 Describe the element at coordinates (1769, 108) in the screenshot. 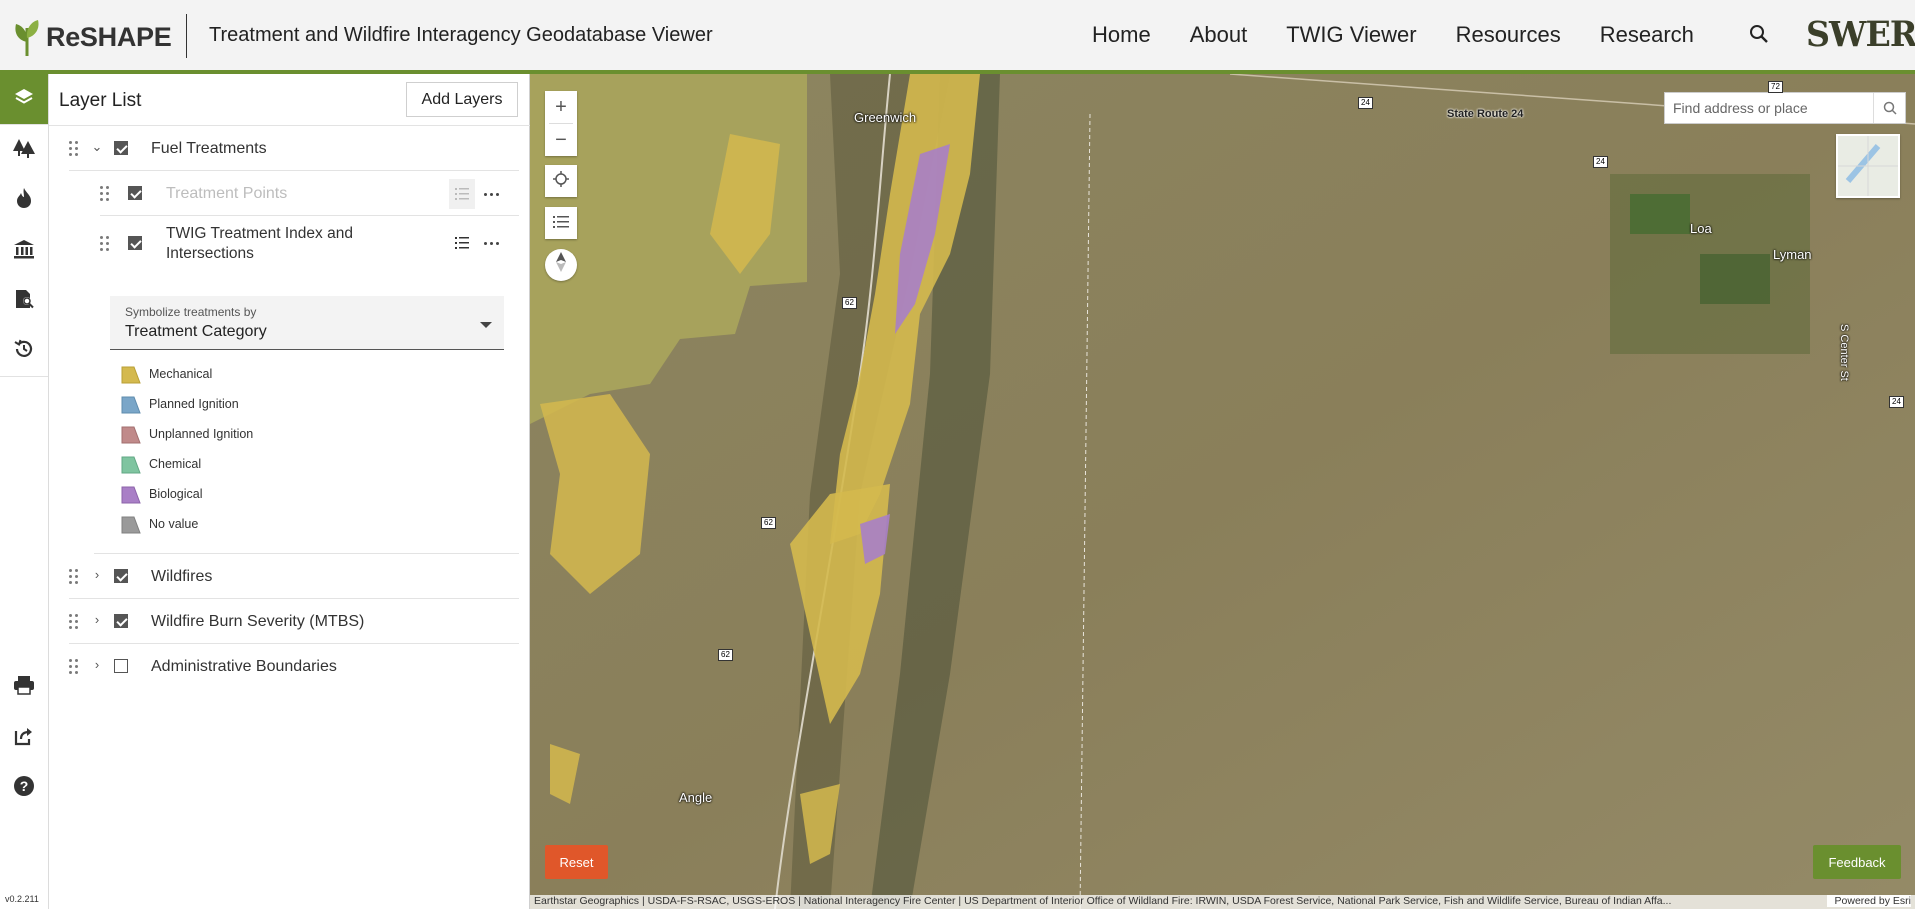

I see `address-search-input` at that location.